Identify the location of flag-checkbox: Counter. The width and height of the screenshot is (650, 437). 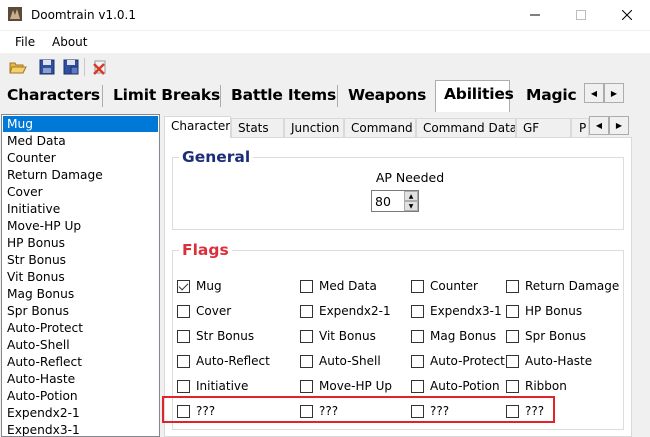
(444, 286).